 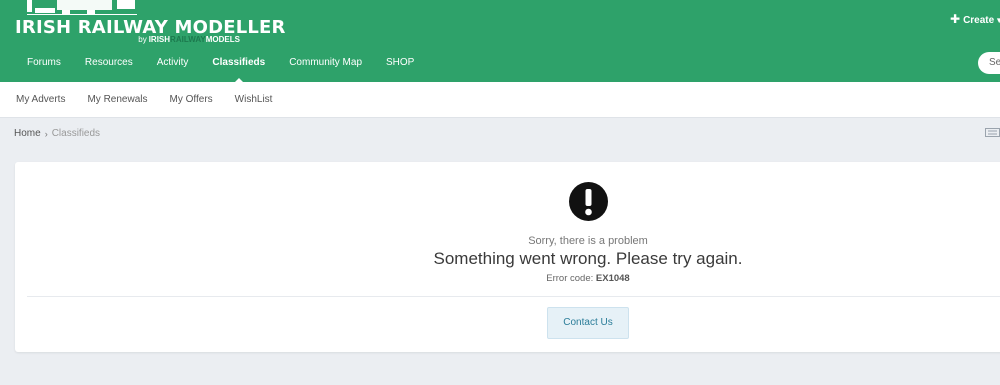 I want to click on nav-item-classifieds: Classifieds, so click(x=238, y=69).